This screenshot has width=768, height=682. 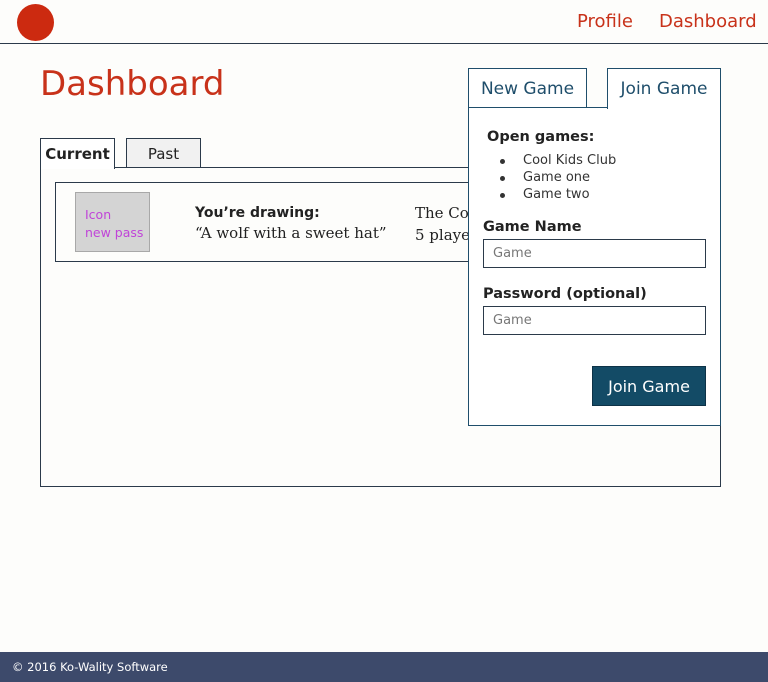 I want to click on open-games-title: Open games:, so click(x=541, y=137).